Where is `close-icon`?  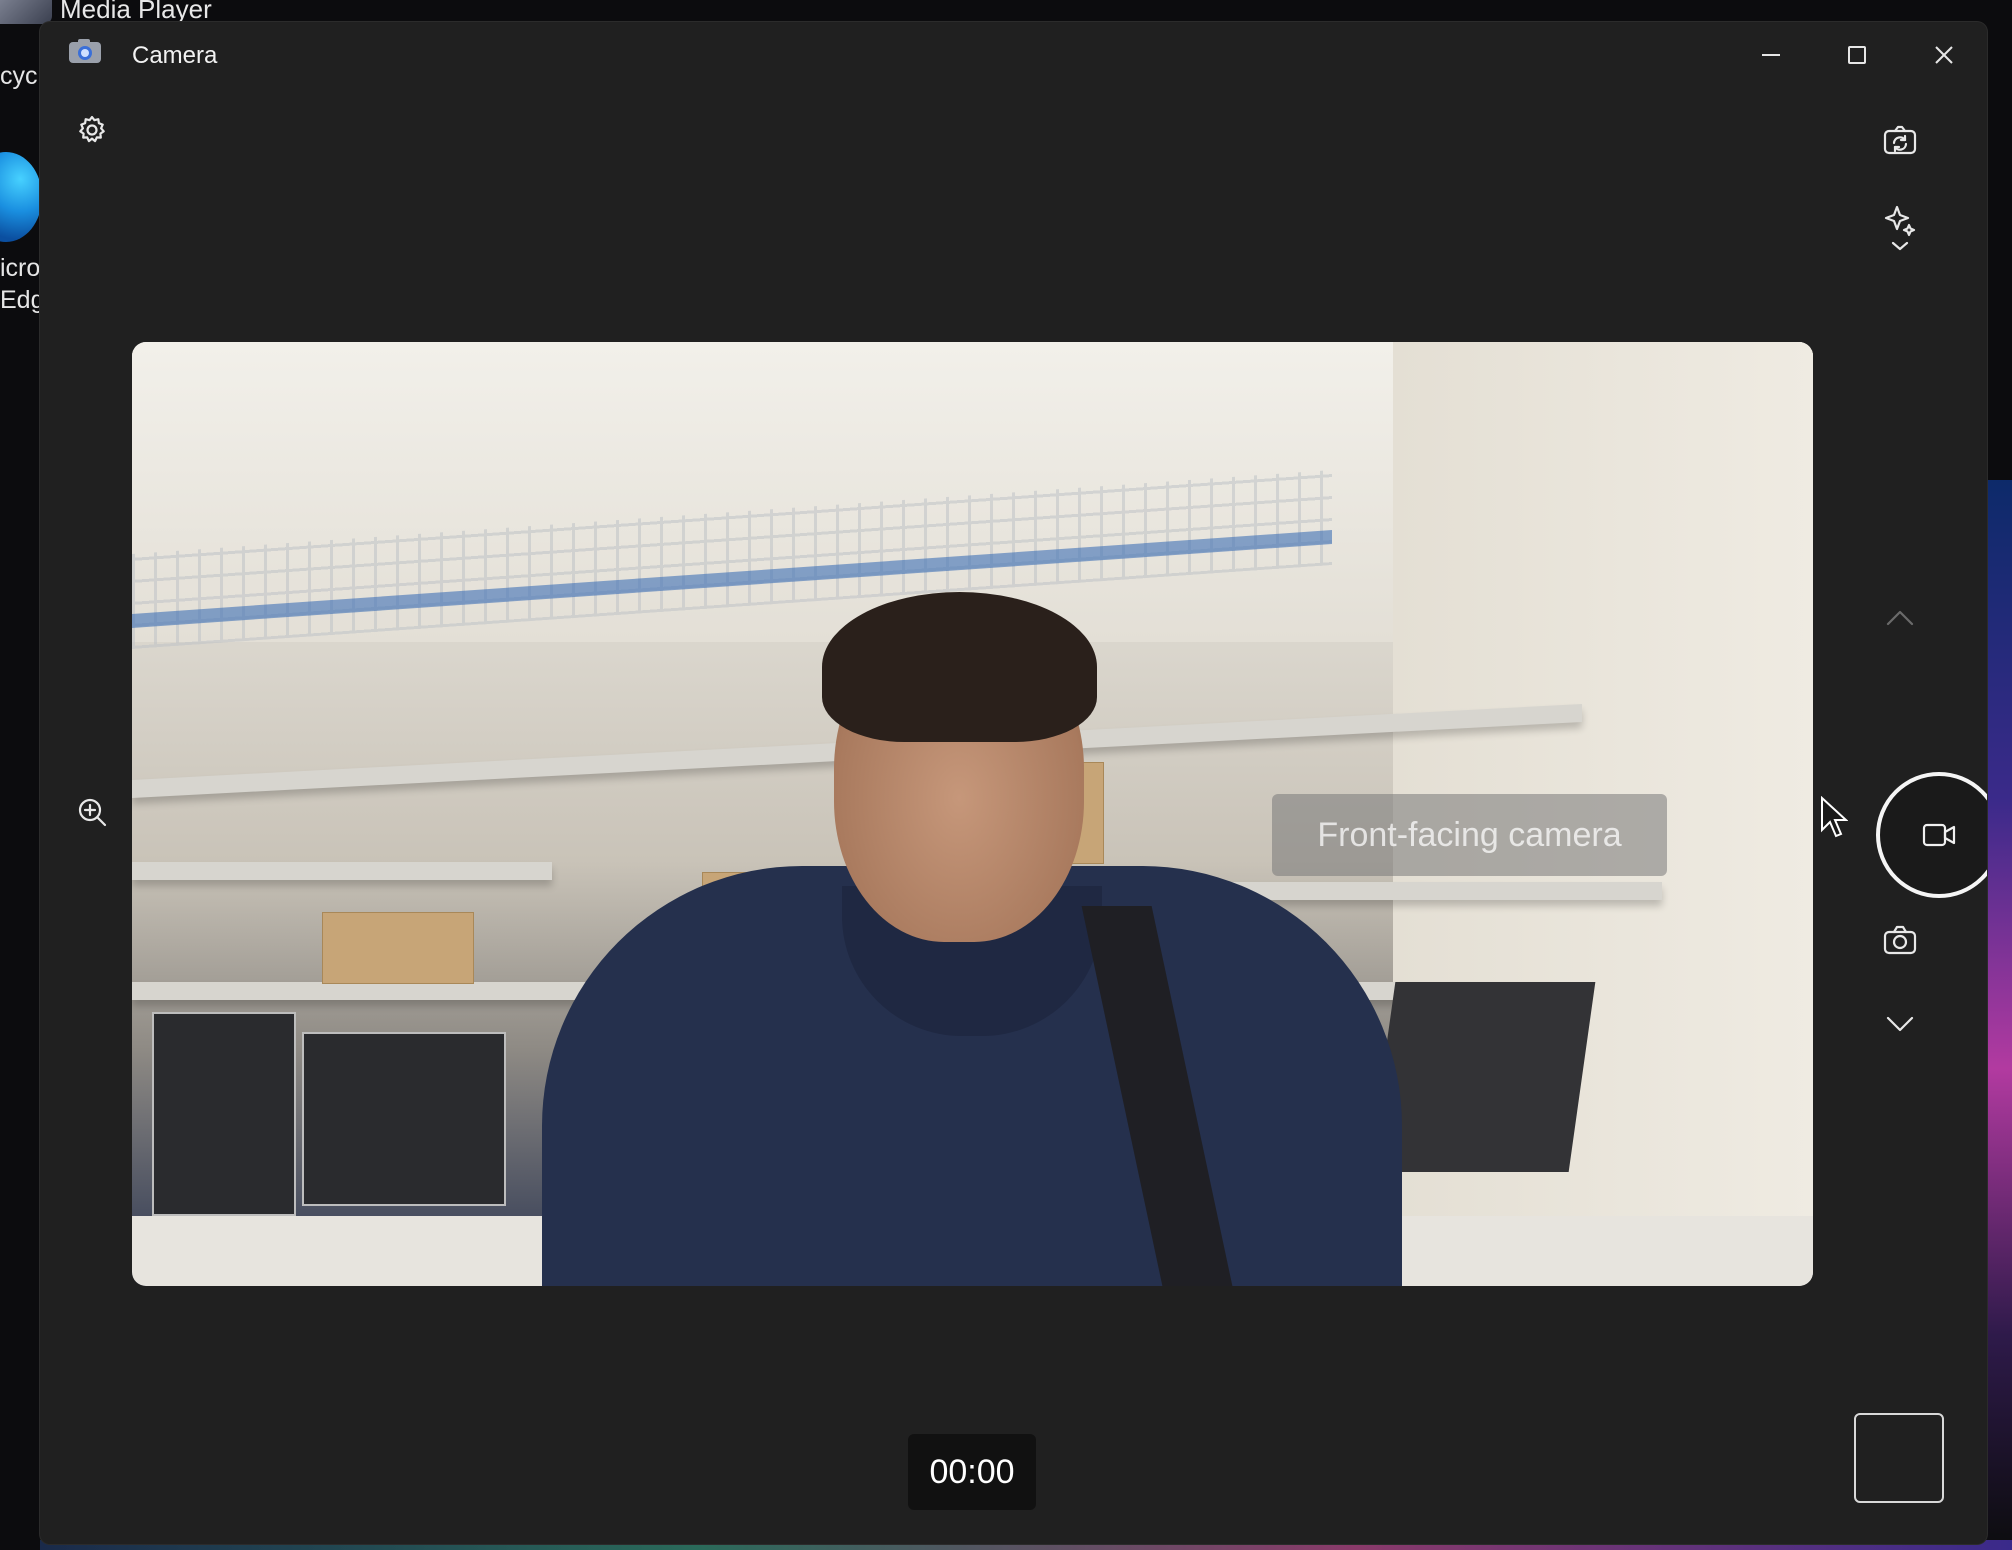 close-icon is located at coordinates (1944, 55).